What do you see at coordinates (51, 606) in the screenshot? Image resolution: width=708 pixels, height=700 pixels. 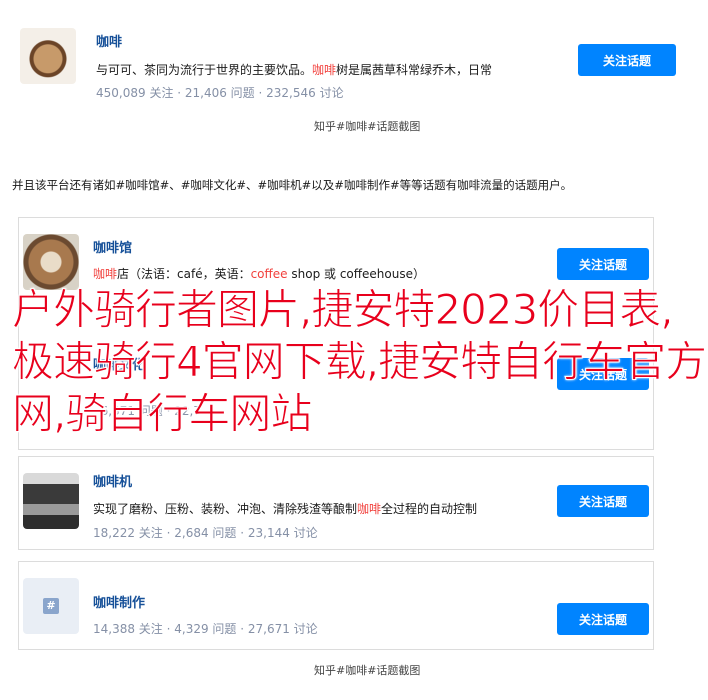 I see `hashtag-icon: #` at bounding box center [51, 606].